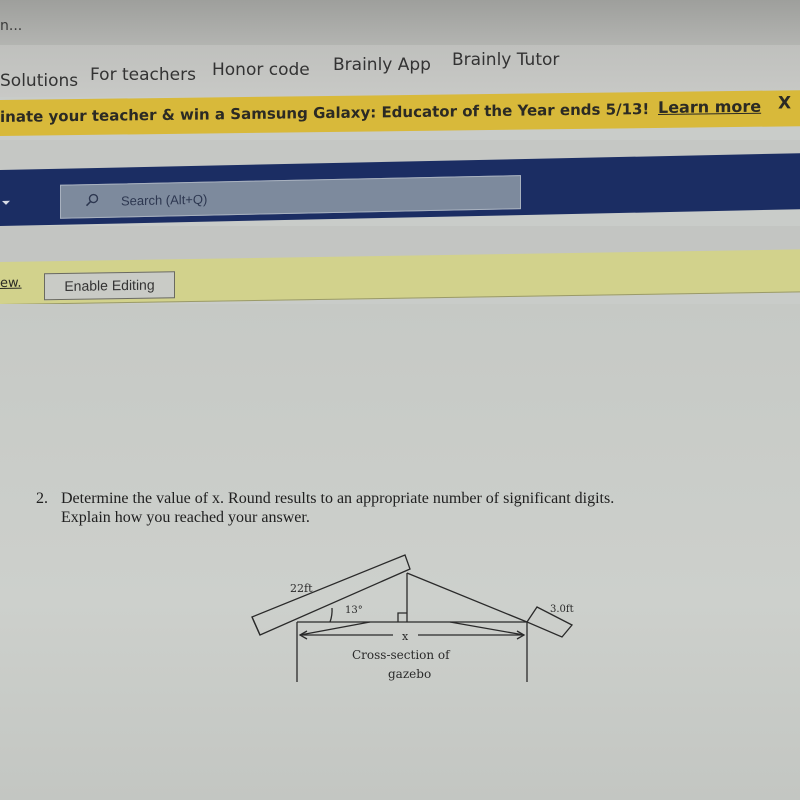  Describe the element at coordinates (354, 610) in the screenshot. I see `angle-label: 13°` at that location.